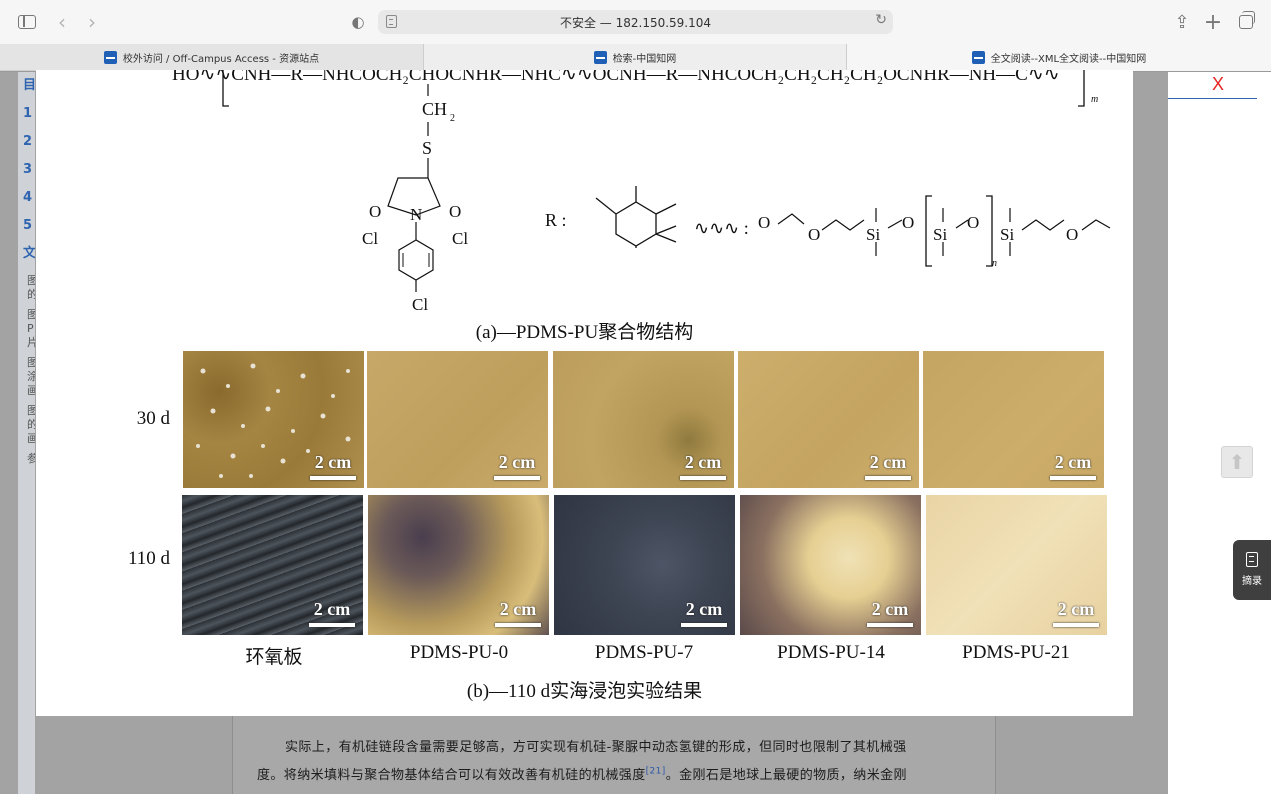 Image resolution: width=1271 pixels, height=794 pixels. What do you see at coordinates (644, 565) in the screenshot?
I see `photo-pdms-pu-7-110d: 2 cm` at bounding box center [644, 565].